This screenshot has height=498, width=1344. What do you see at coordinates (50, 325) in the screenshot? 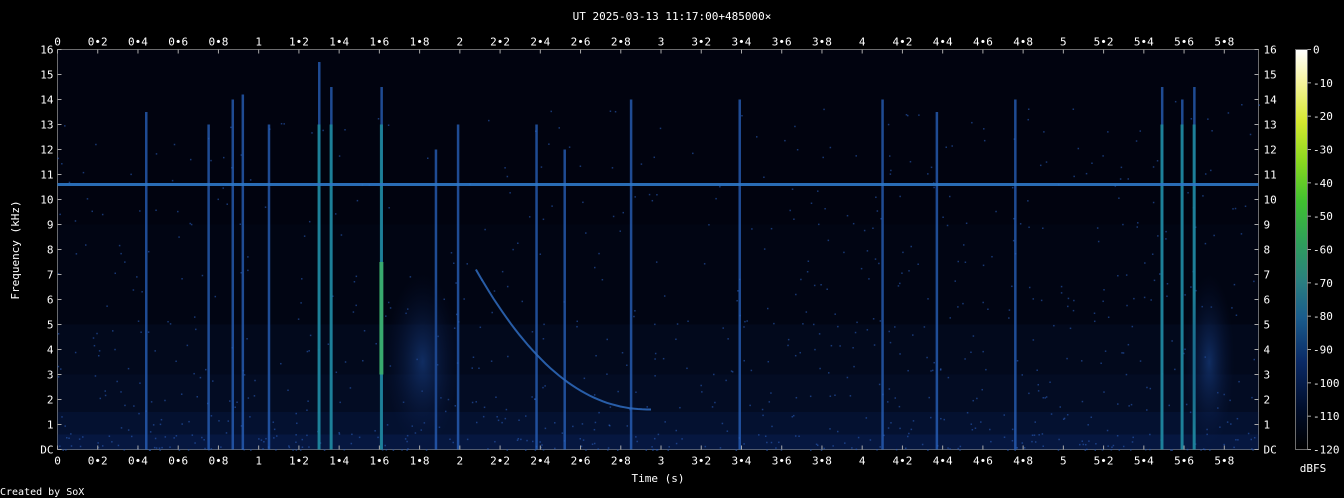
I see `y-tick-label: 5` at bounding box center [50, 325].